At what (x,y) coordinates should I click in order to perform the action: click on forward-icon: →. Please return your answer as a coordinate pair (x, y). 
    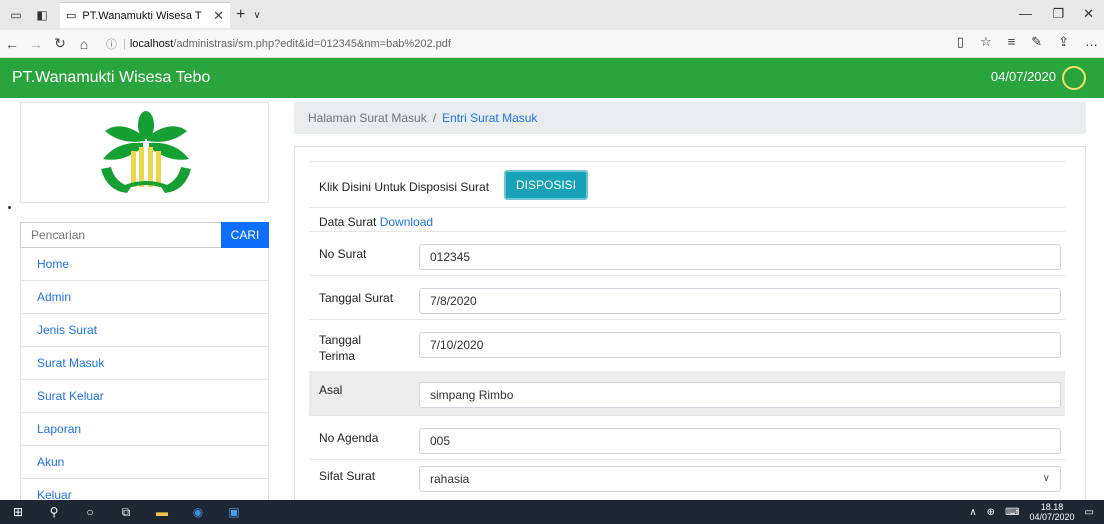
    Looking at the image, I should click on (36, 44).